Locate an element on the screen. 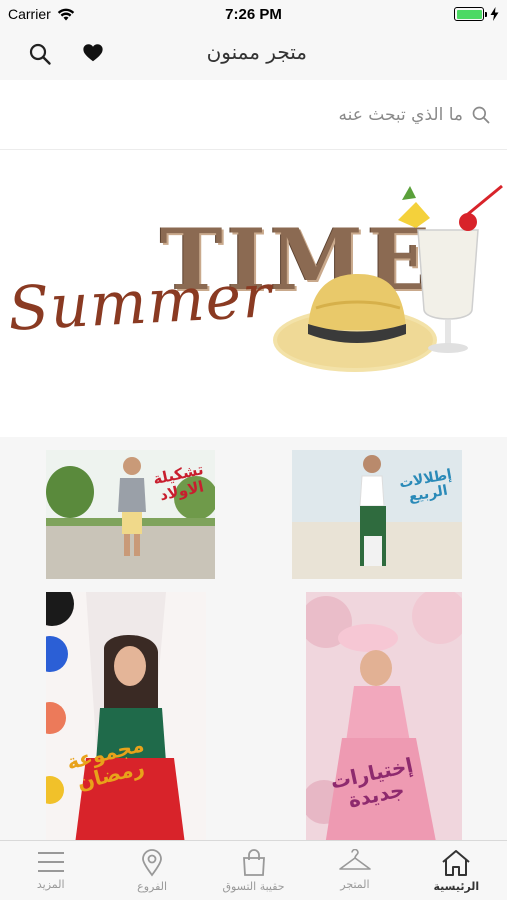  battery-body is located at coordinates (469, 14).